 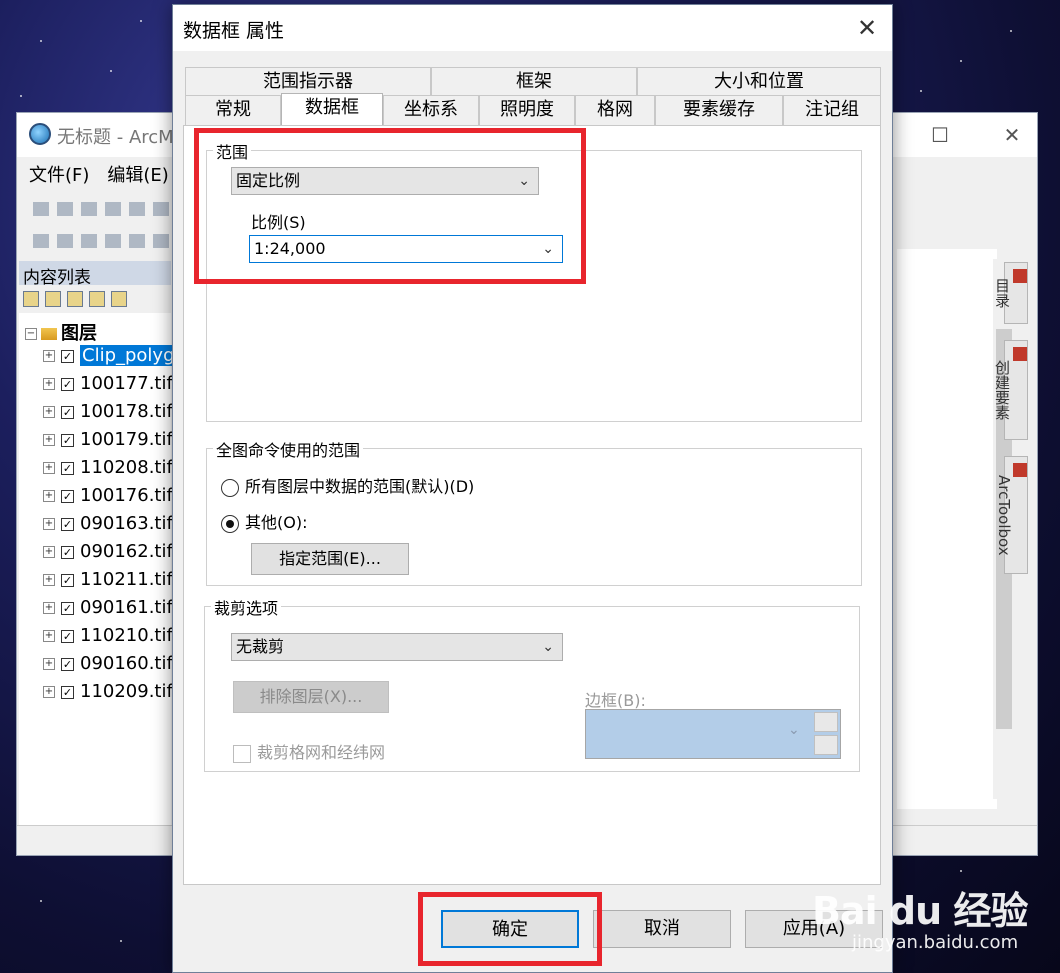 I want to click on tab-frame: 框架, so click(x=534, y=82).